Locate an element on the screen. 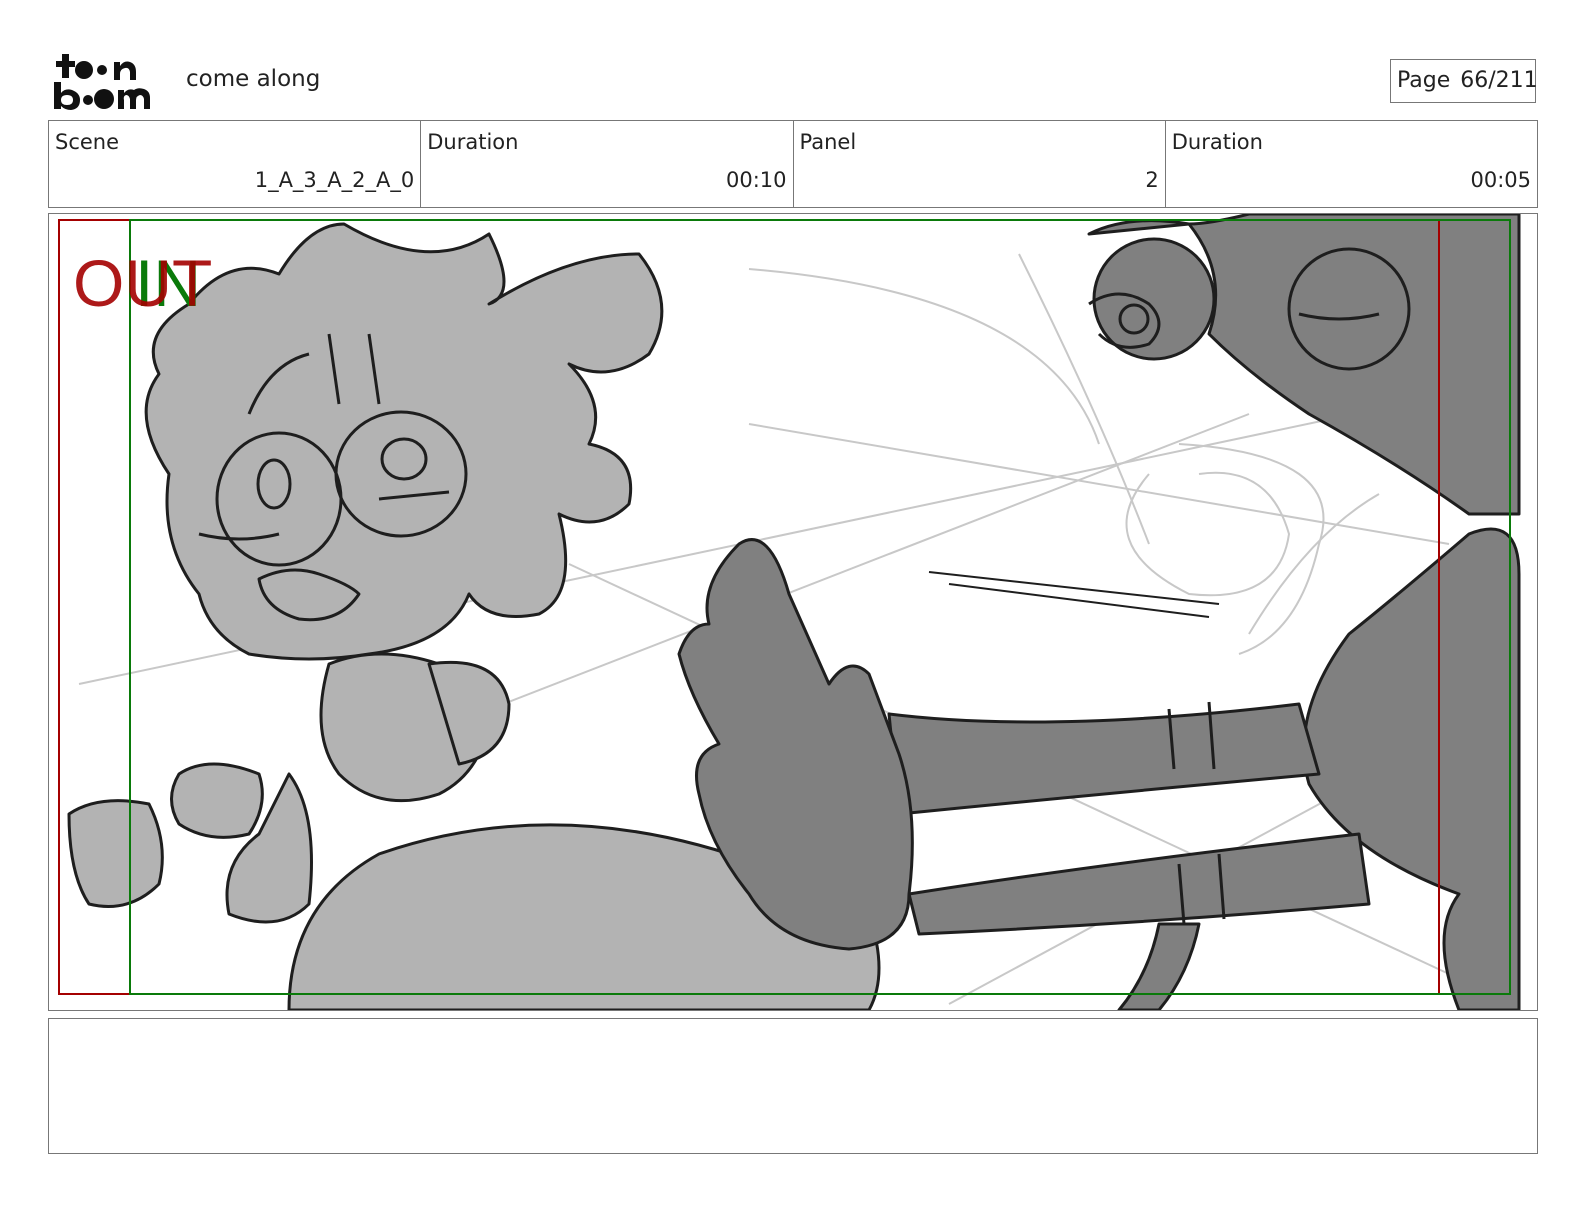  motion-lines is located at coordinates (1074, 594).